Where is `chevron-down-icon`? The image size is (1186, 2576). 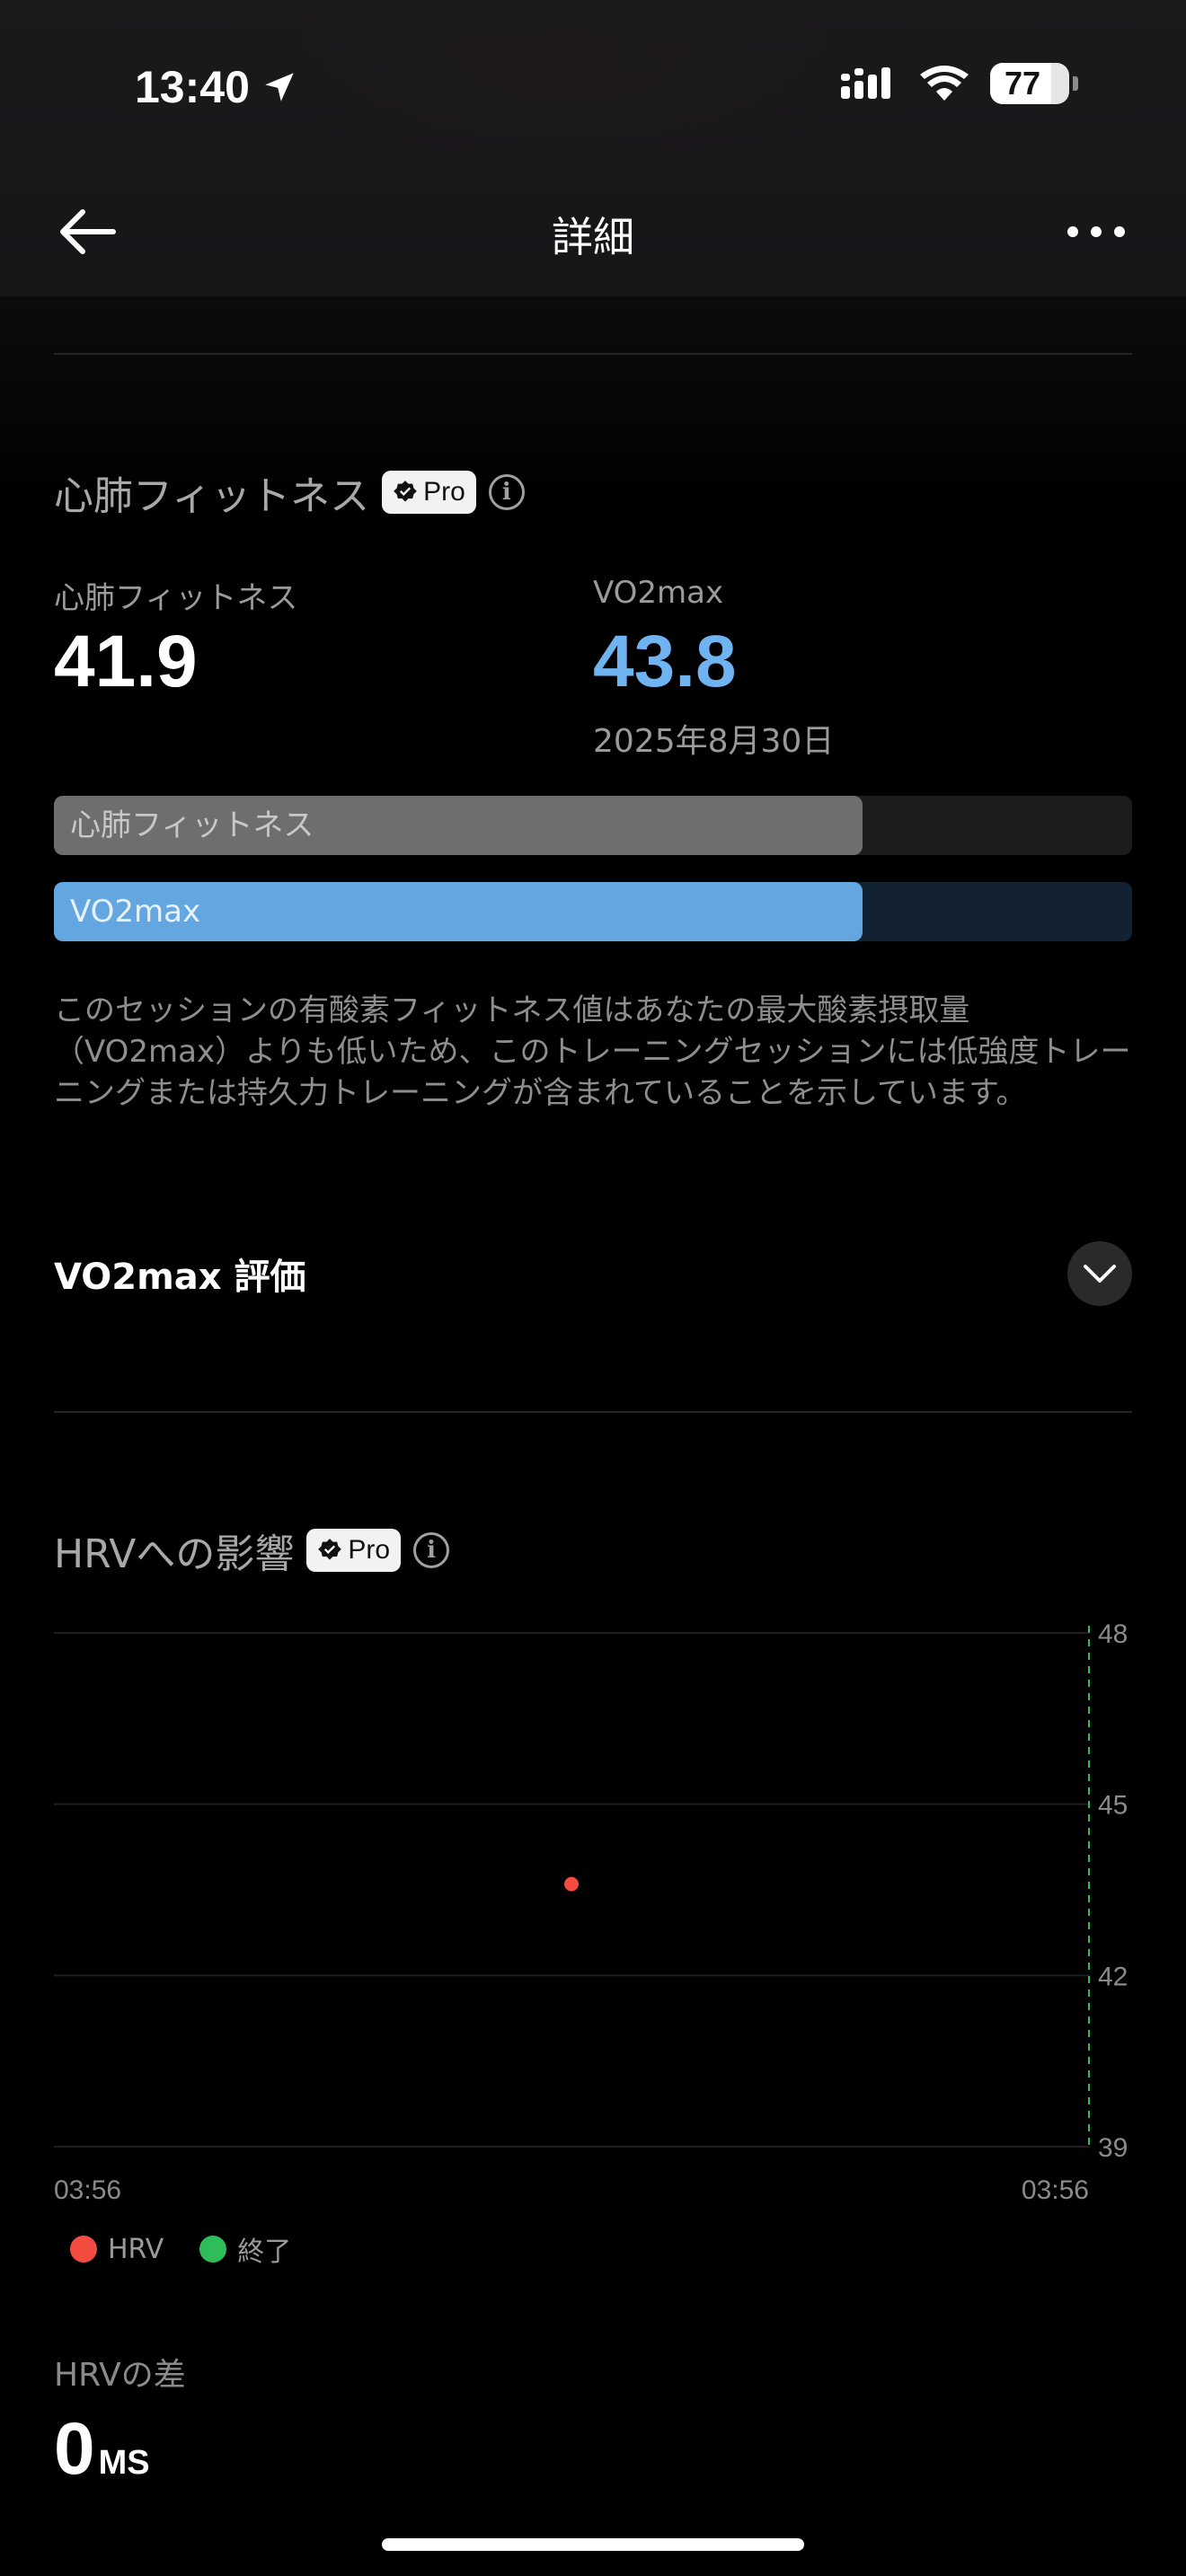 chevron-down-icon is located at coordinates (1100, 1274).